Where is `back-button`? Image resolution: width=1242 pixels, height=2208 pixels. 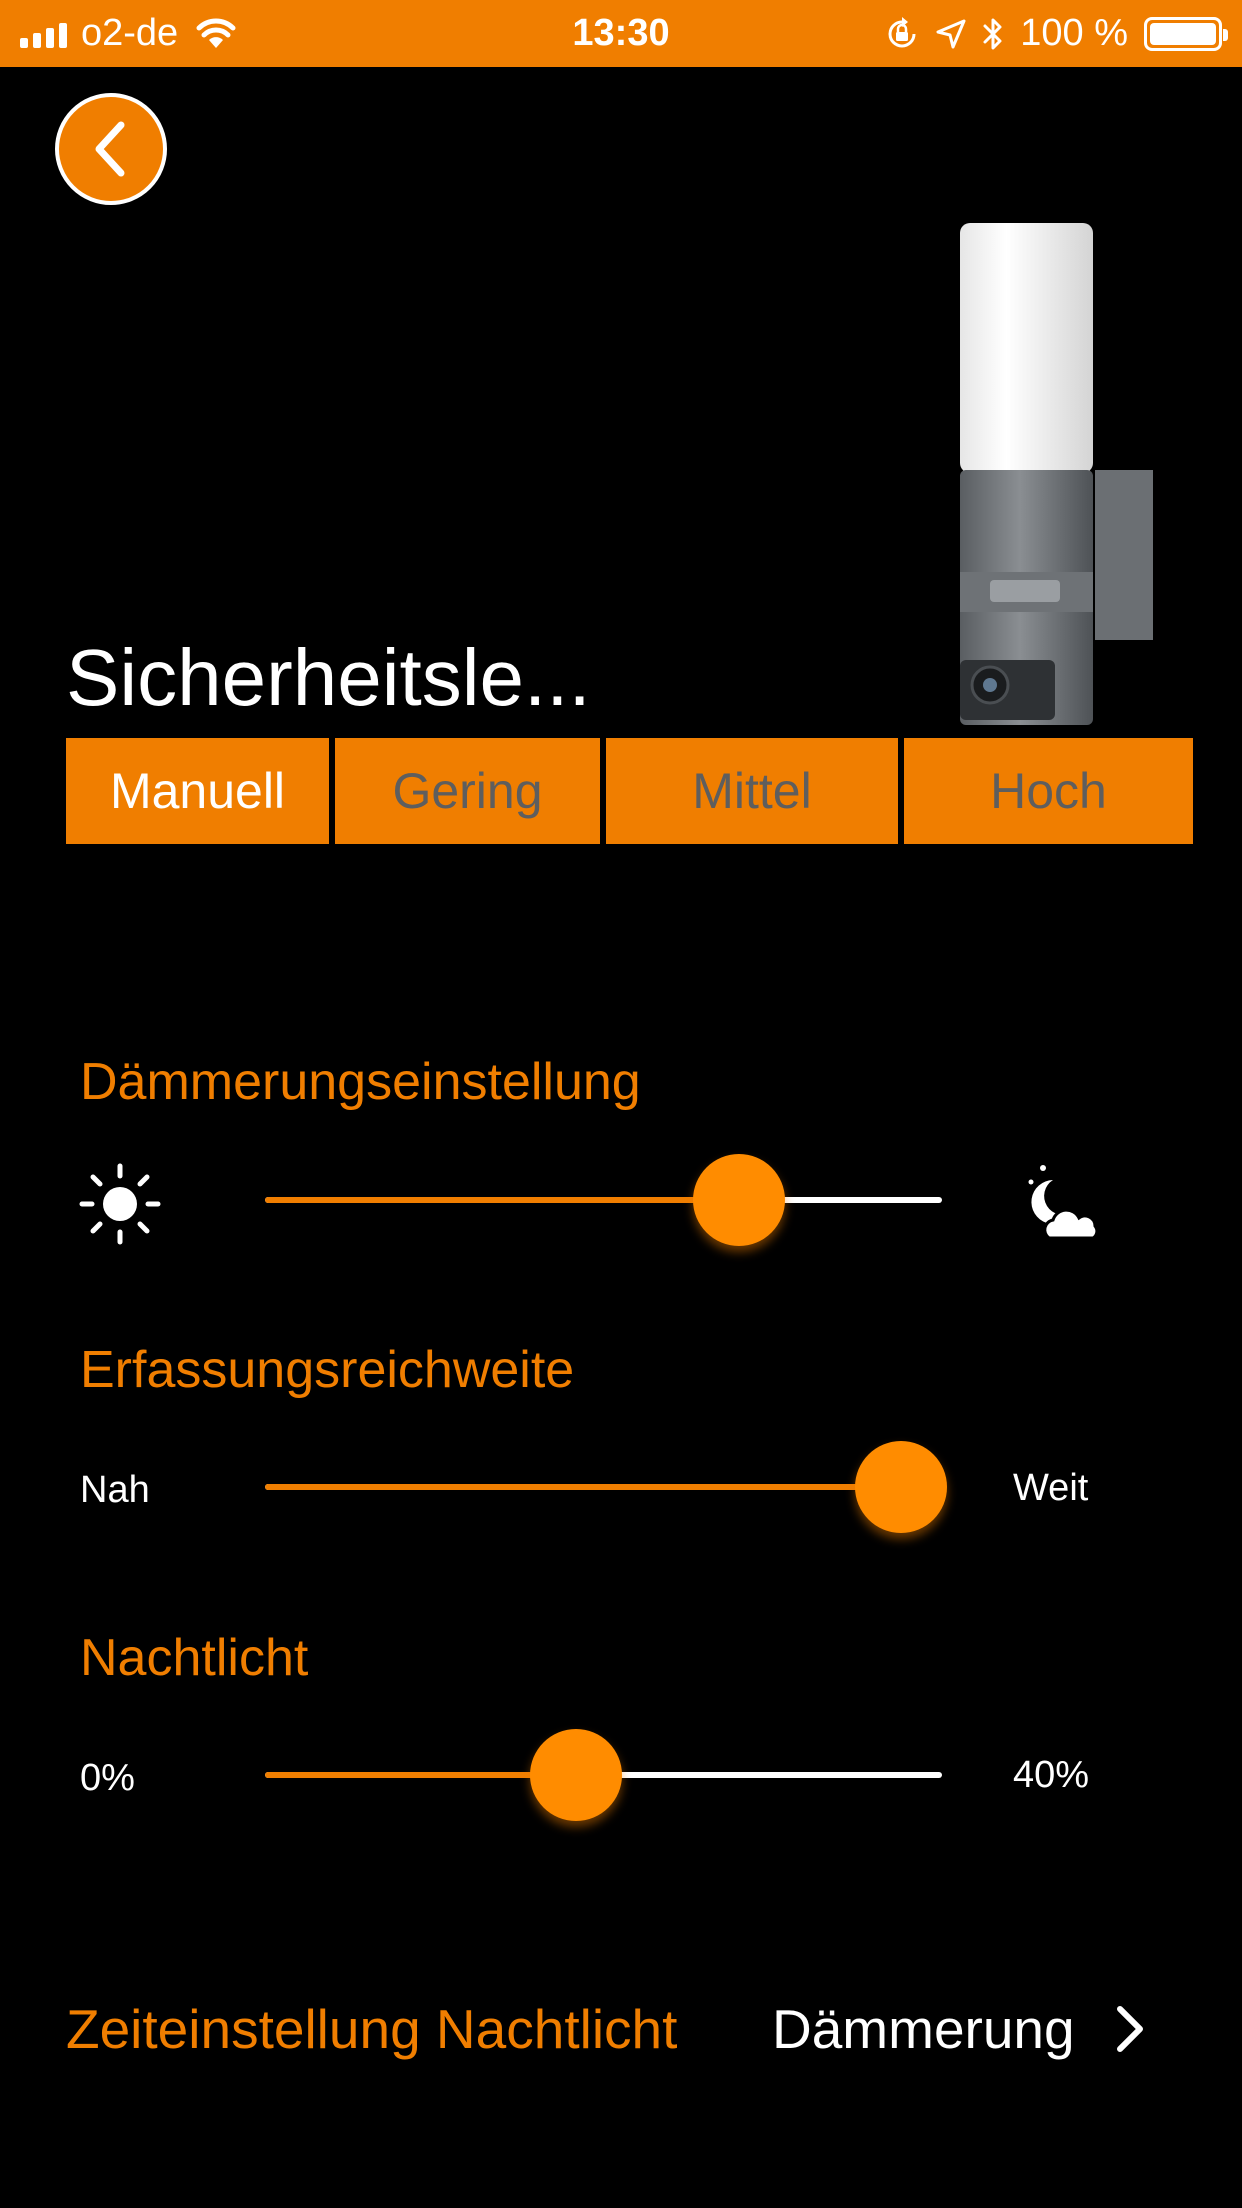 back-button is located at coordinates (111, 149).